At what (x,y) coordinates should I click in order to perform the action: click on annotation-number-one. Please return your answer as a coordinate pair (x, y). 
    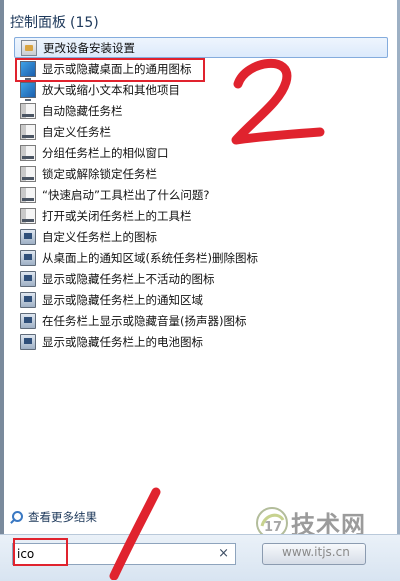
    Looking at the image, I should click on (135, 533).